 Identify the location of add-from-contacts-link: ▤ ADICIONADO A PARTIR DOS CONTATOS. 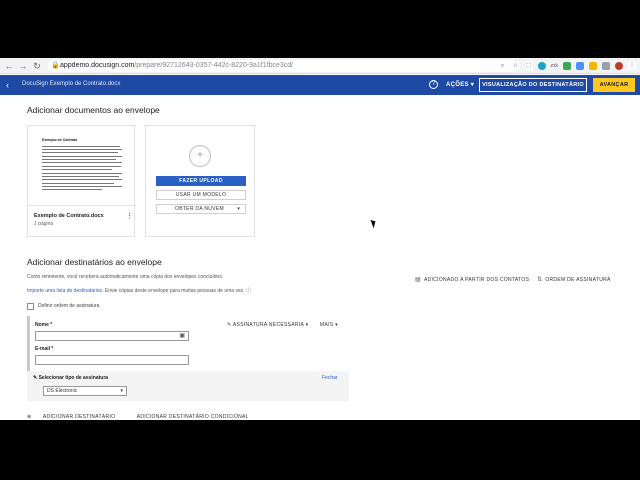
(472, 279).